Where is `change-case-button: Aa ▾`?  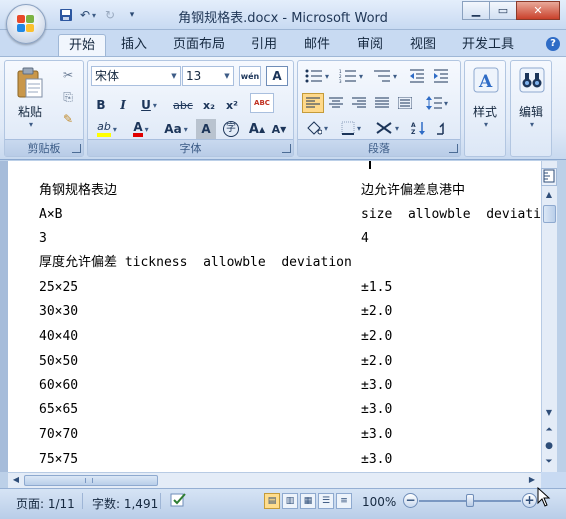 change-case-button: Aa ▾ is located at coordinates (176, 129).